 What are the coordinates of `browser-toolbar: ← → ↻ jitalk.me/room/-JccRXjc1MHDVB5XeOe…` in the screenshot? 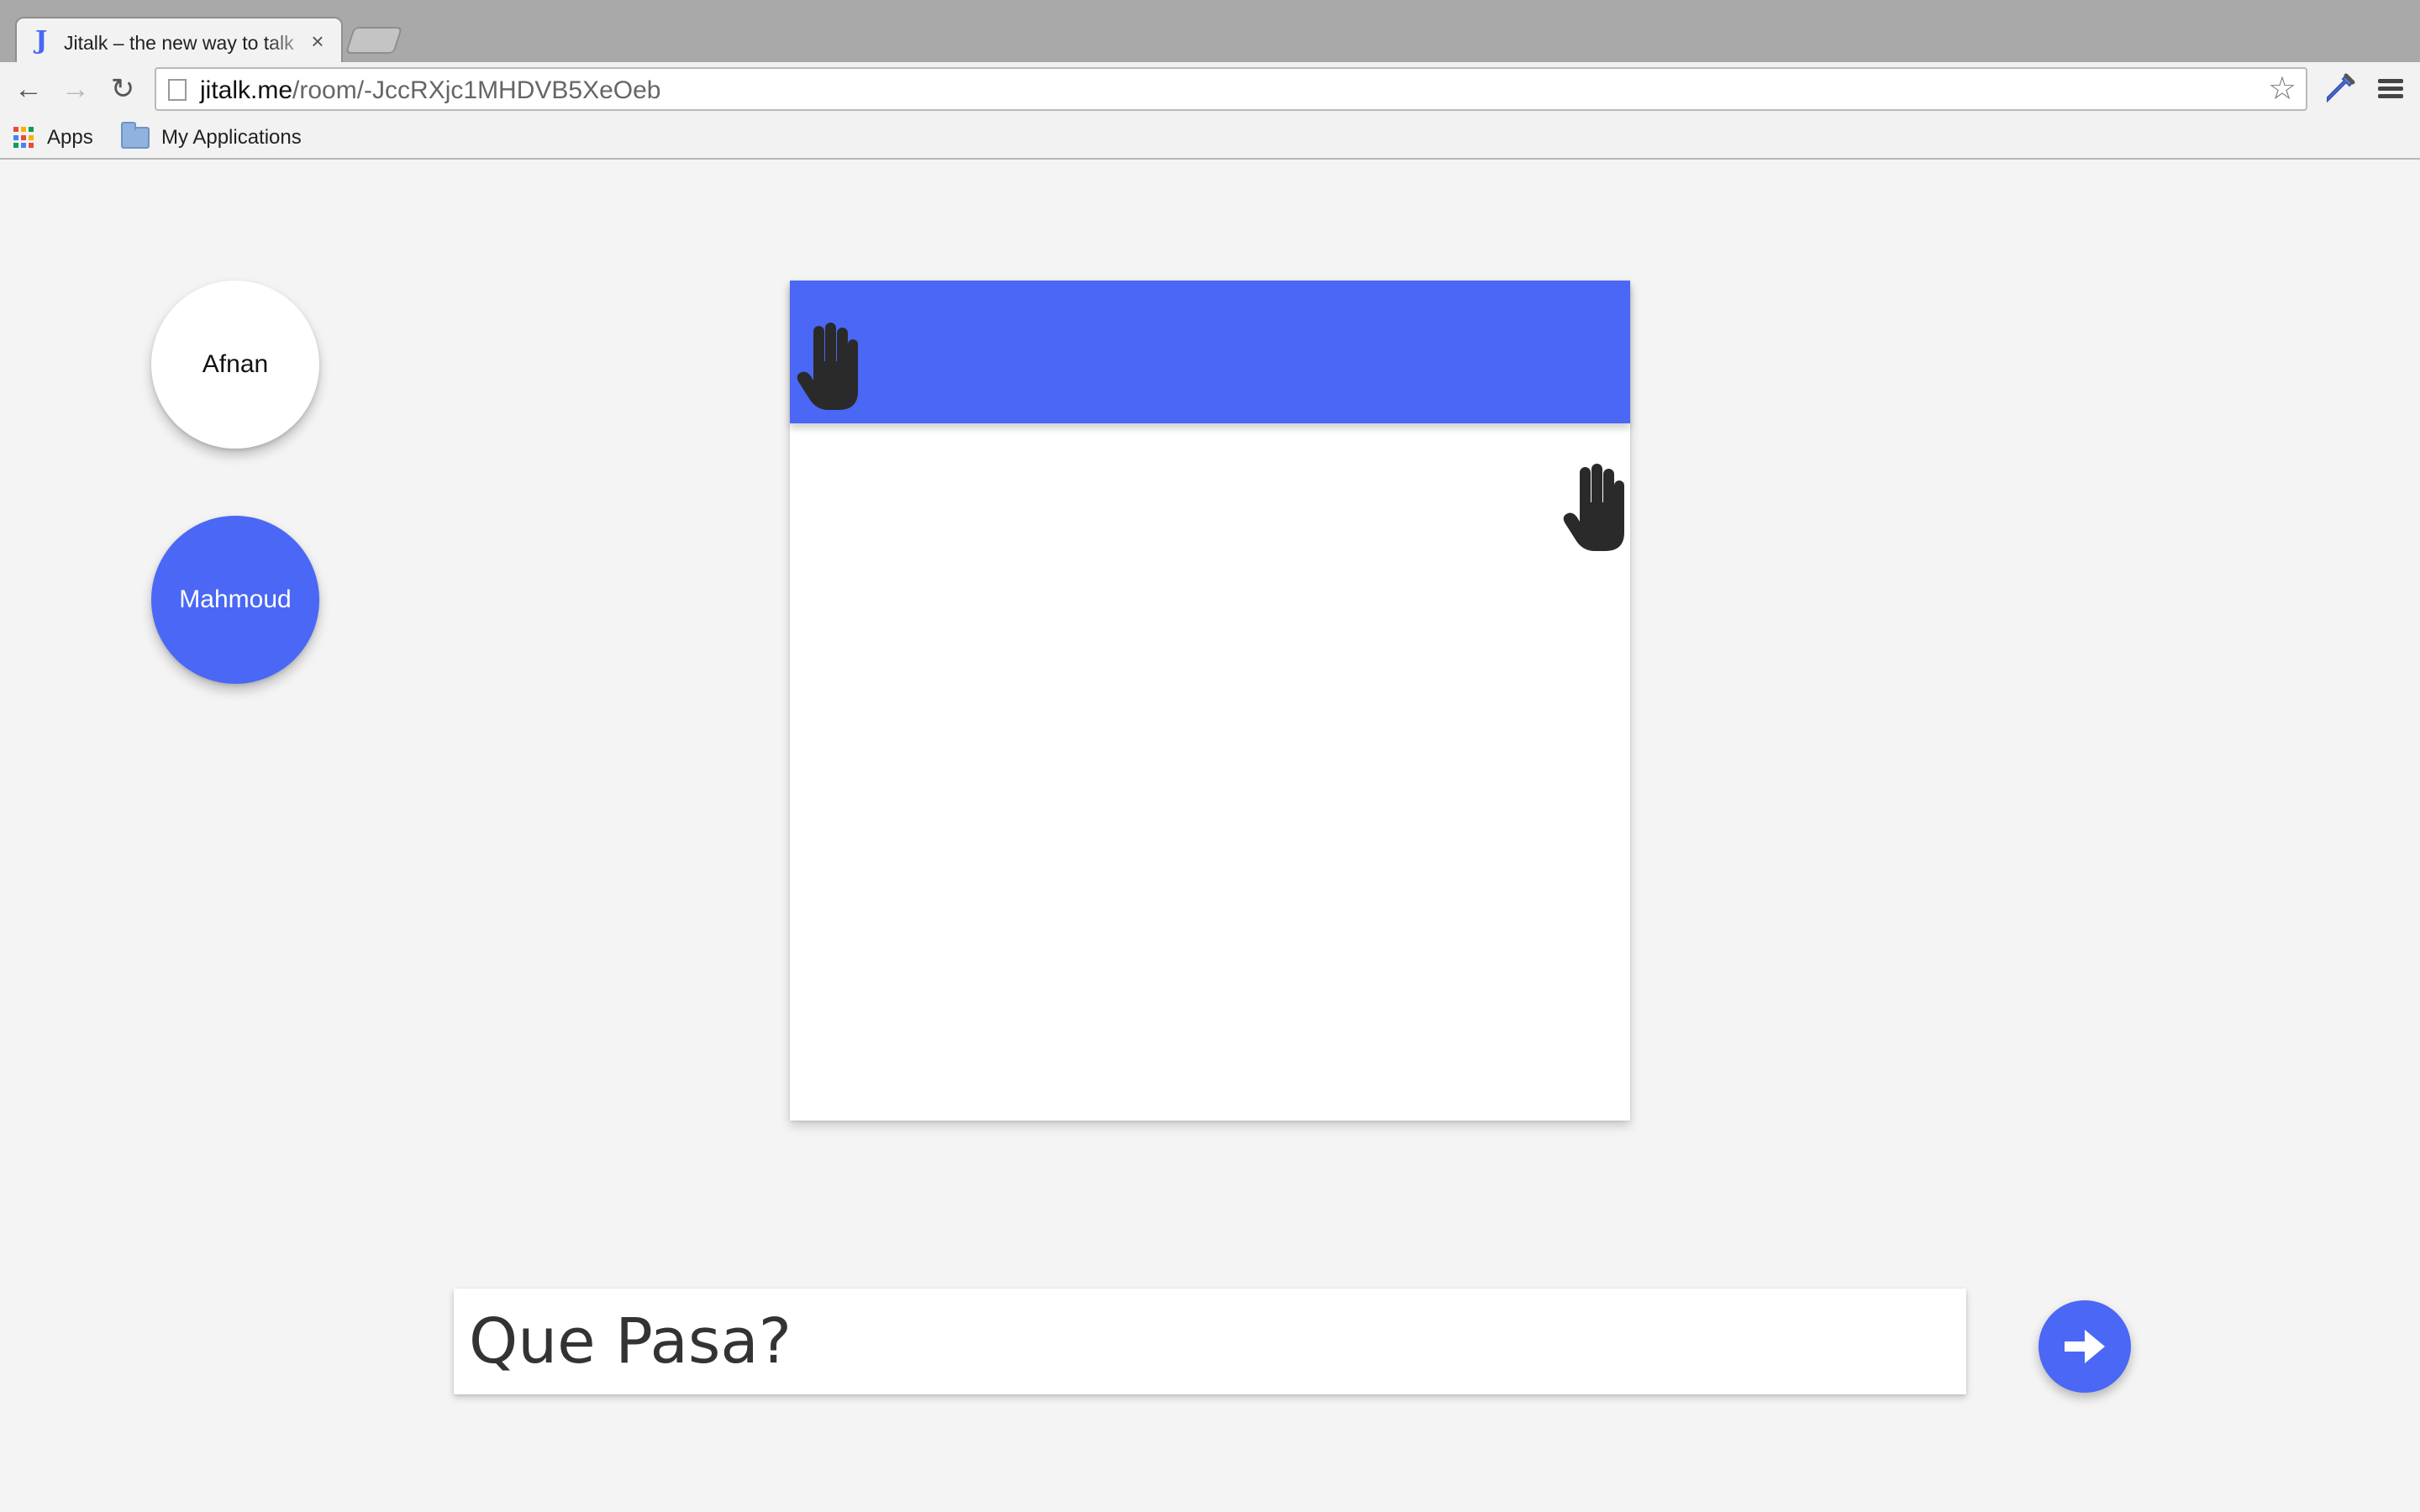 It's located at (1210, 90).